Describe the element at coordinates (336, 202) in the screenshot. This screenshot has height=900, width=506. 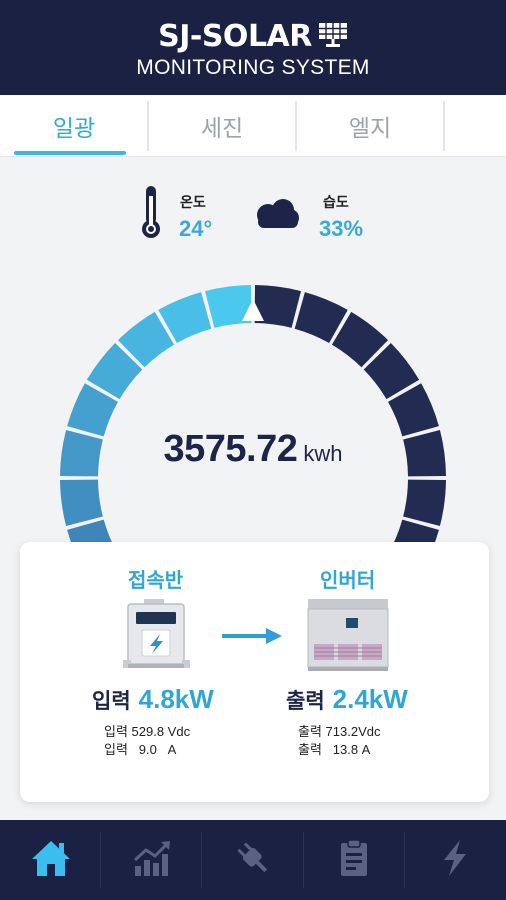
I see `humidity-label: 습도` at that location.